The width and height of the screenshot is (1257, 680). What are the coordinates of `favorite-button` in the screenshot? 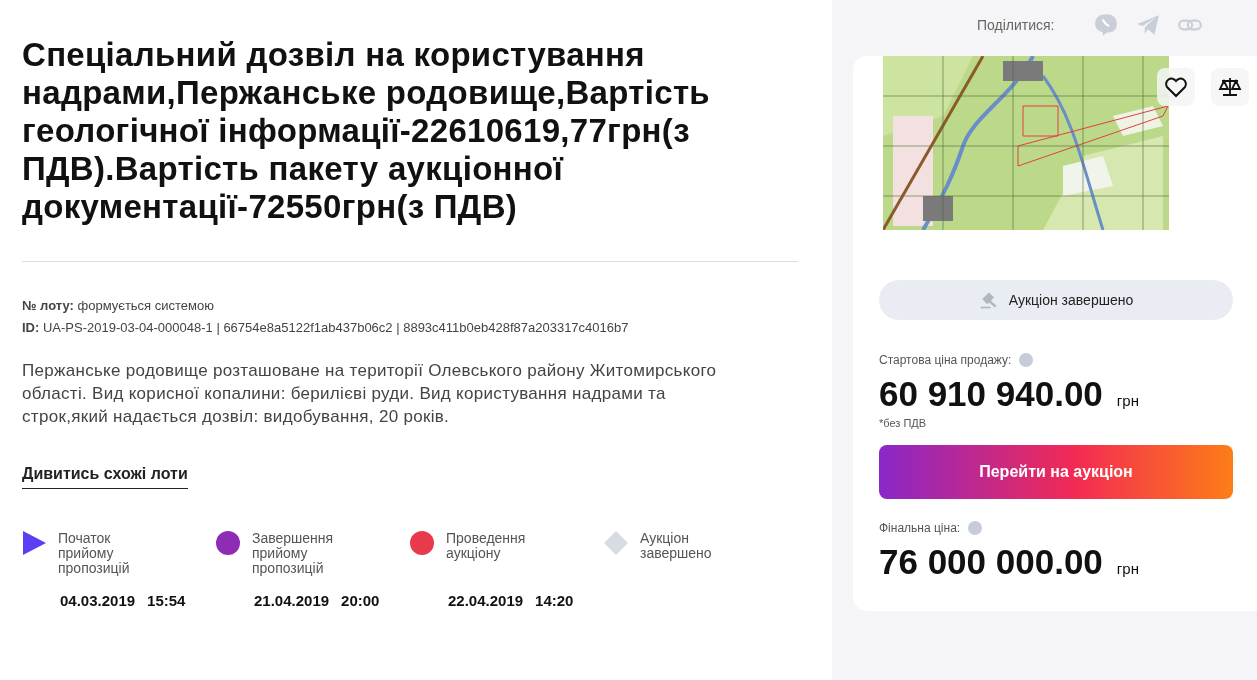 It's located at (1176, 87).